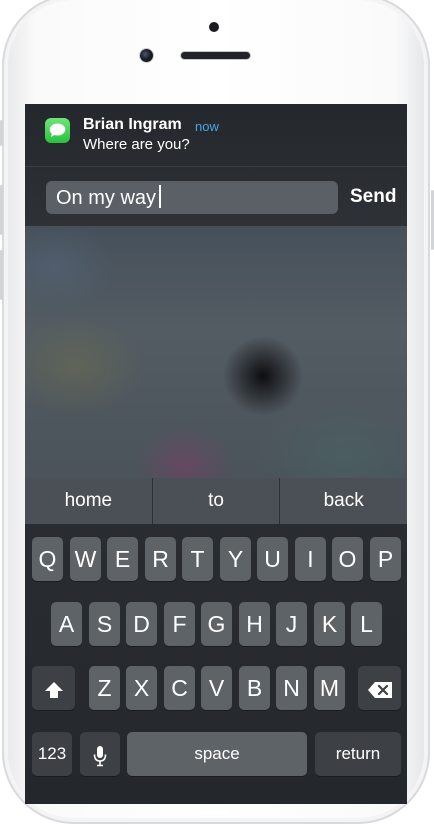 The image size is (434, 824). I want to click on volume-up-button, so click(1, 210).